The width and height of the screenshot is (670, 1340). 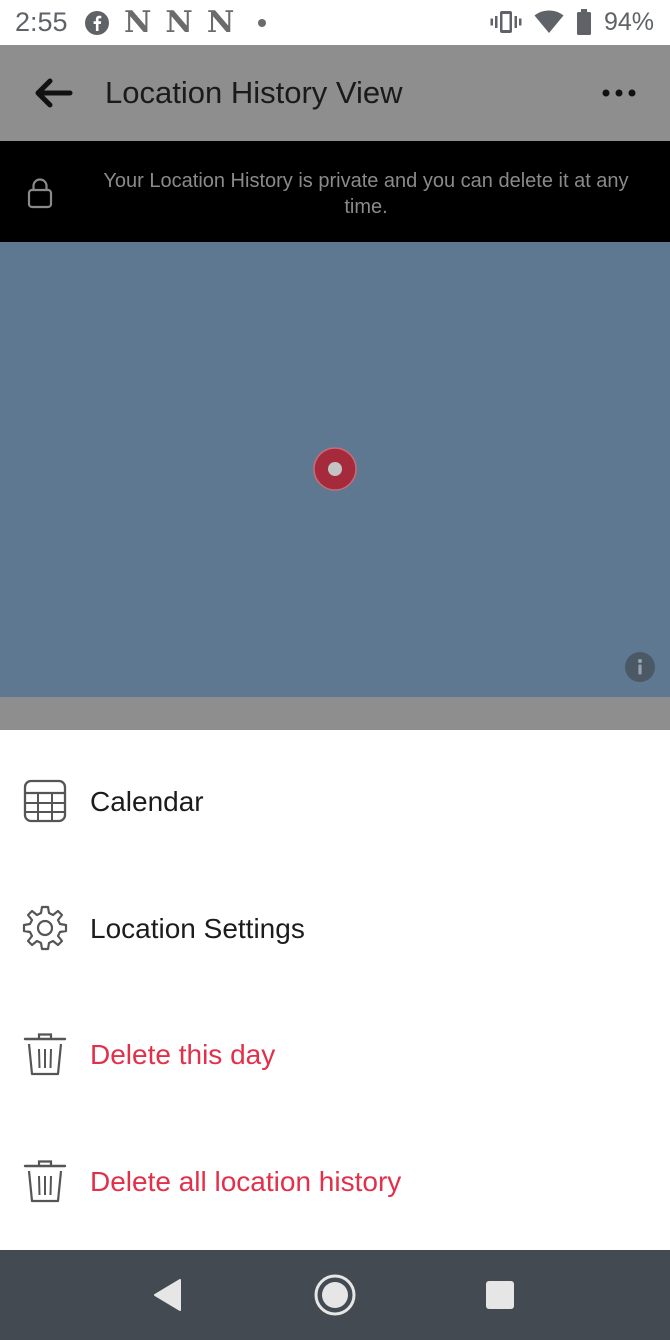 What do you see at coordinates (583, 22) in the screenshot?
I see `battery-icon` at bounding box center [583, 22].